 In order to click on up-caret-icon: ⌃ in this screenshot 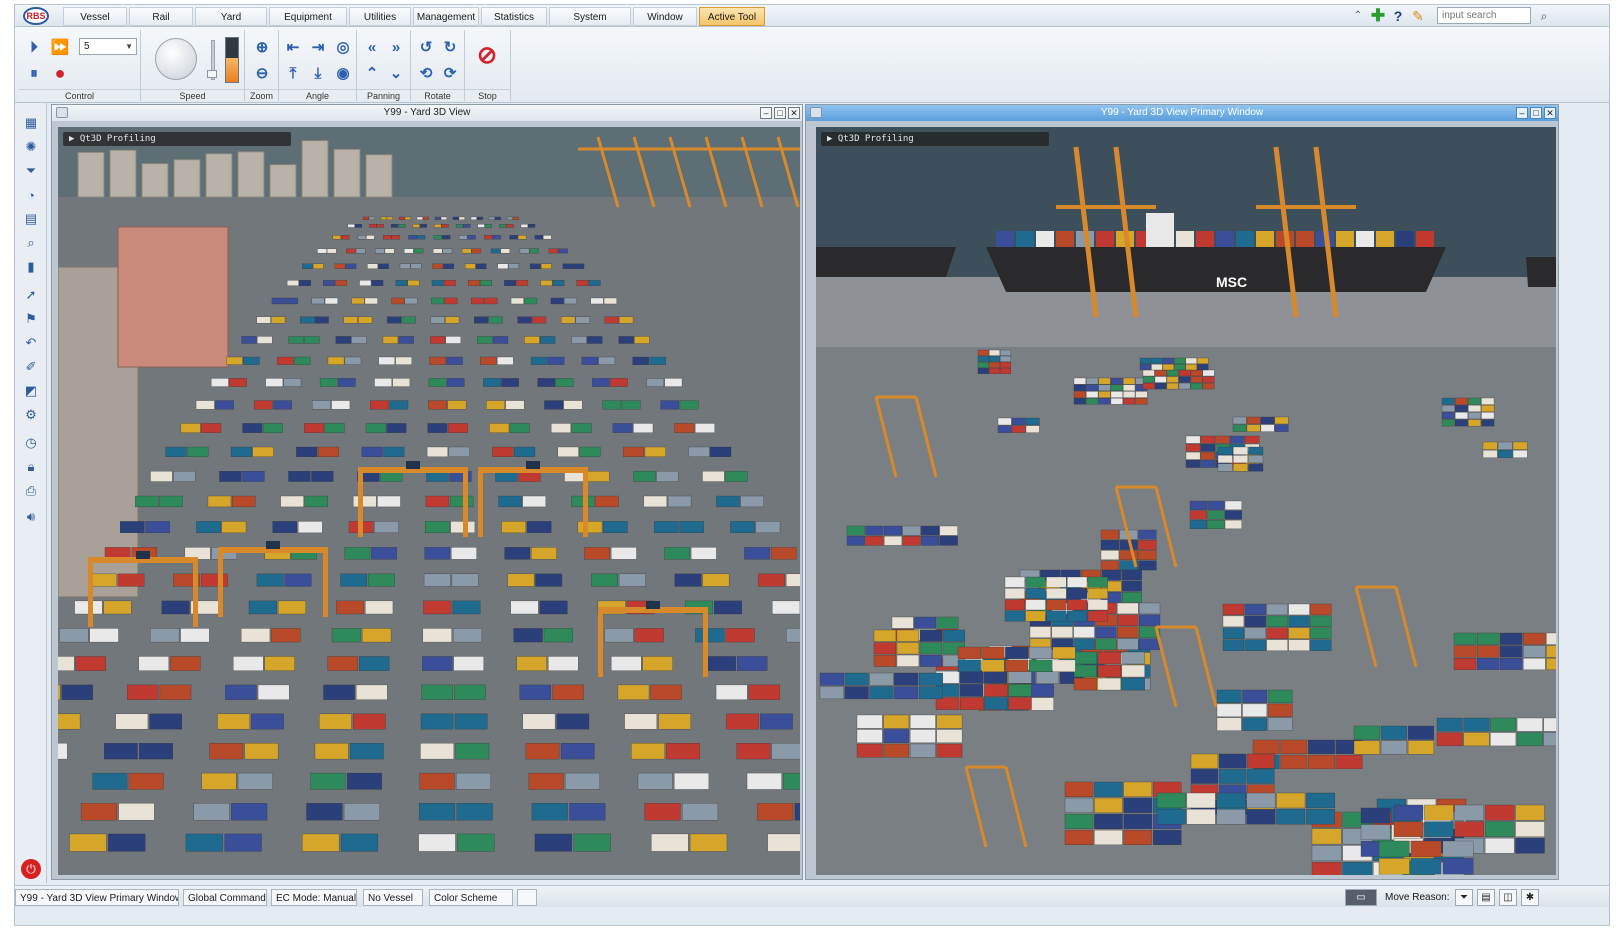, I will do `click(1358, 16)`.